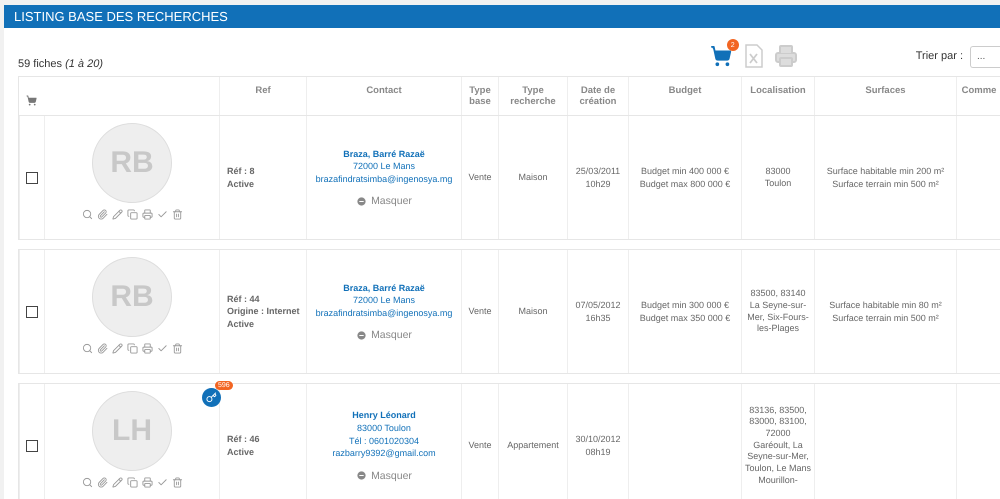  I want to click on contact-name: Henry Léonard, so click(384, 415).